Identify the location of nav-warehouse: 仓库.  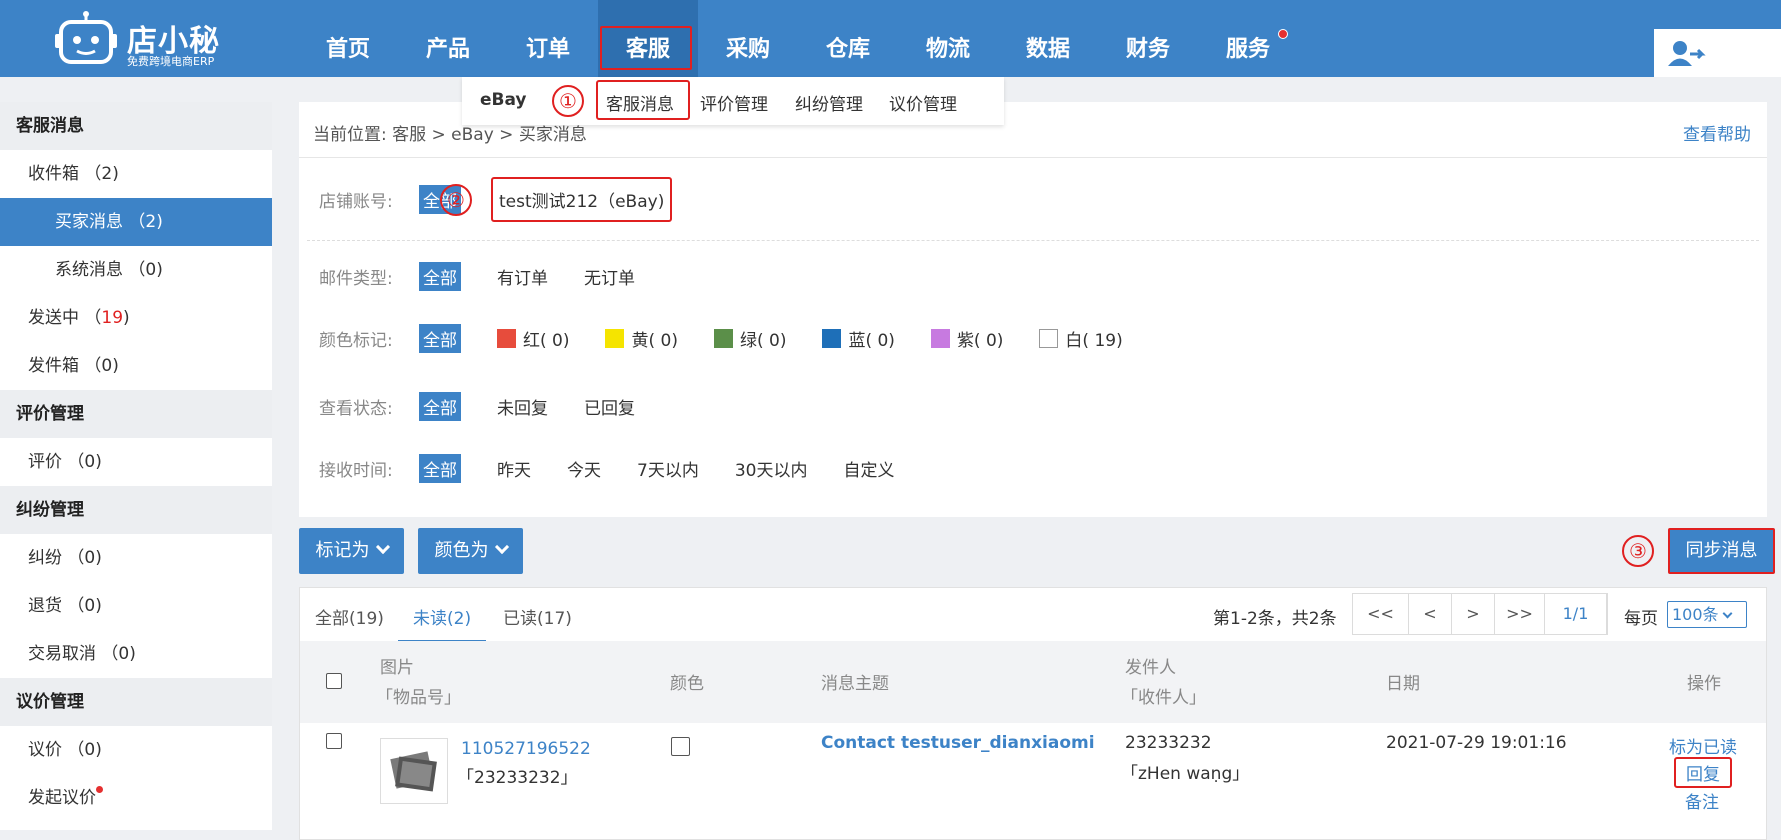
(848, 38).